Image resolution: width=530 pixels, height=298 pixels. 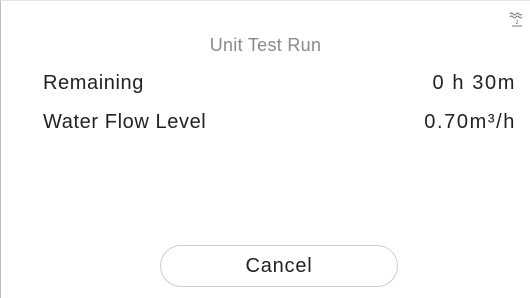 I want to click on screen-title: Unit Test Run, so click(x=265, y=45).